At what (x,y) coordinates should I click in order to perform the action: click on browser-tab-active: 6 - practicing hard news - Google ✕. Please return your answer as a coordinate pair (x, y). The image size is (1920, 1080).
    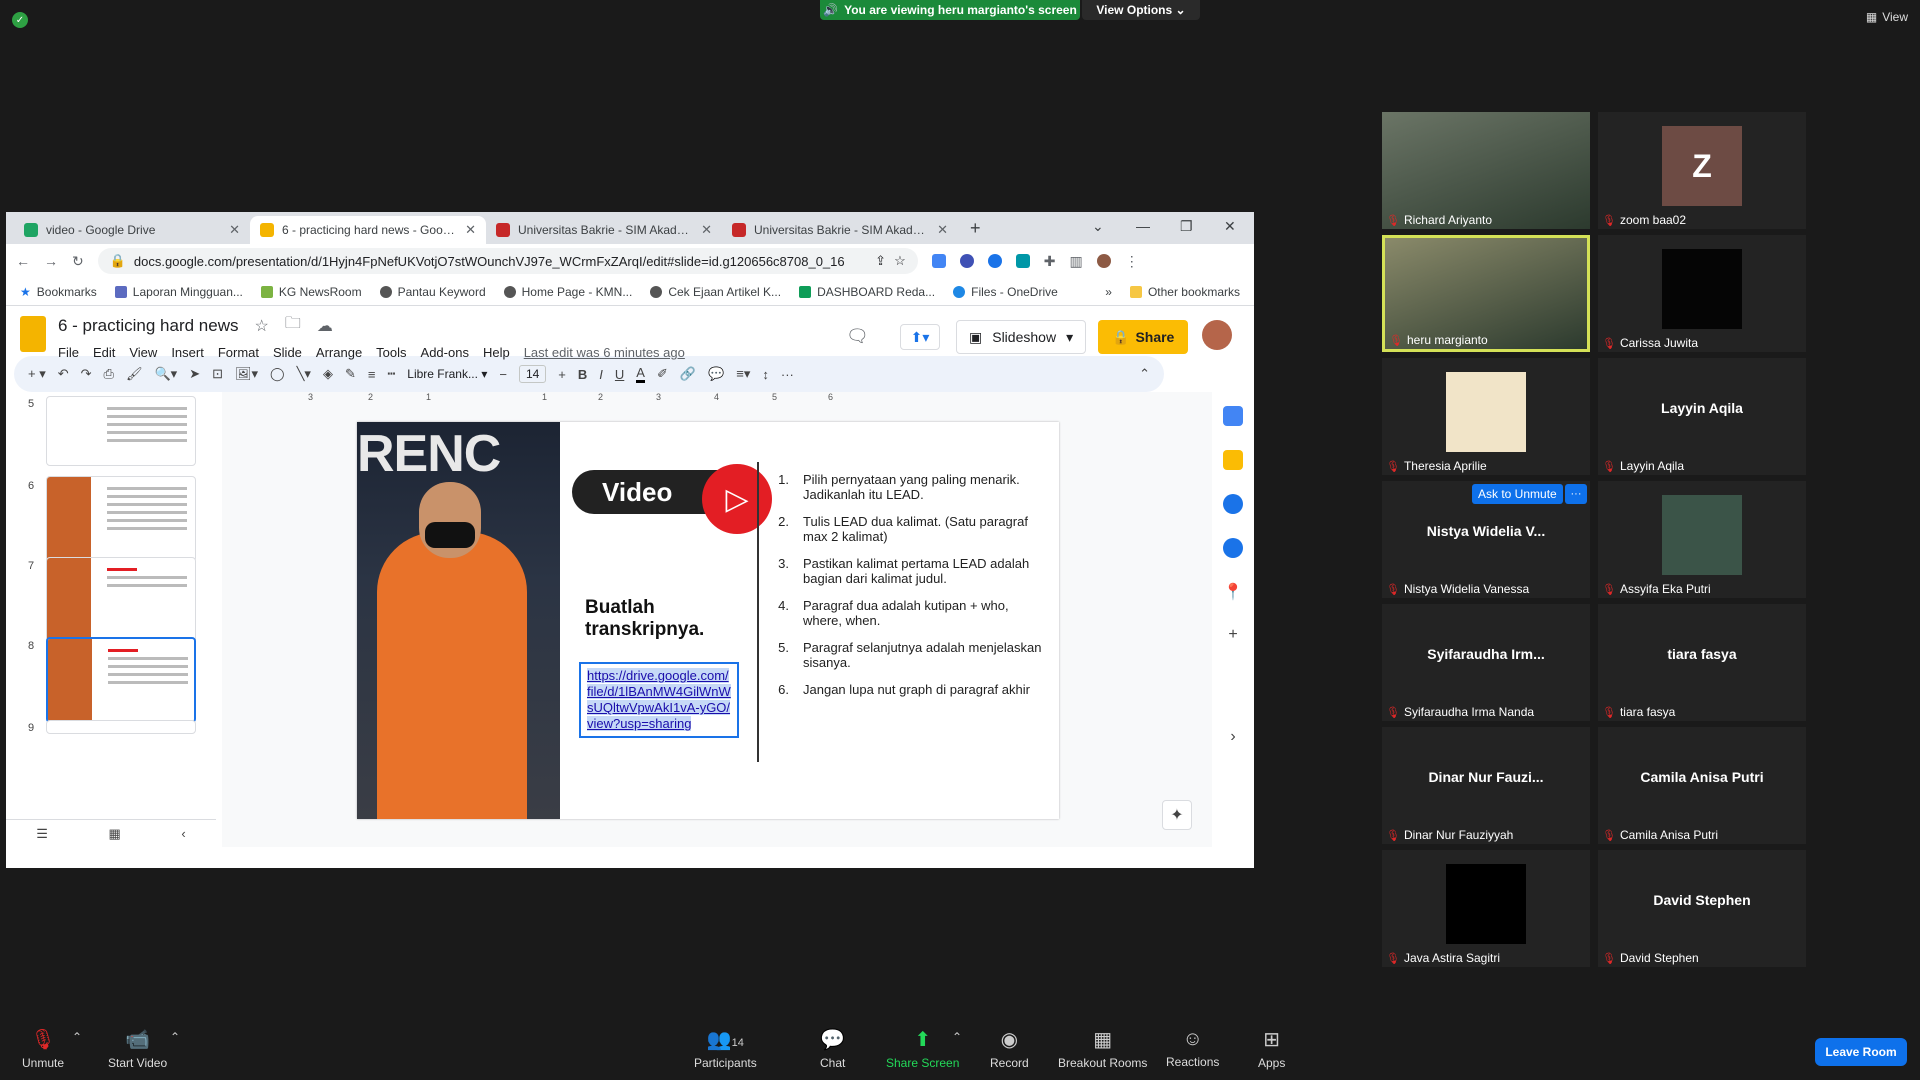
    Looking at the image, I should click on (368, 230).